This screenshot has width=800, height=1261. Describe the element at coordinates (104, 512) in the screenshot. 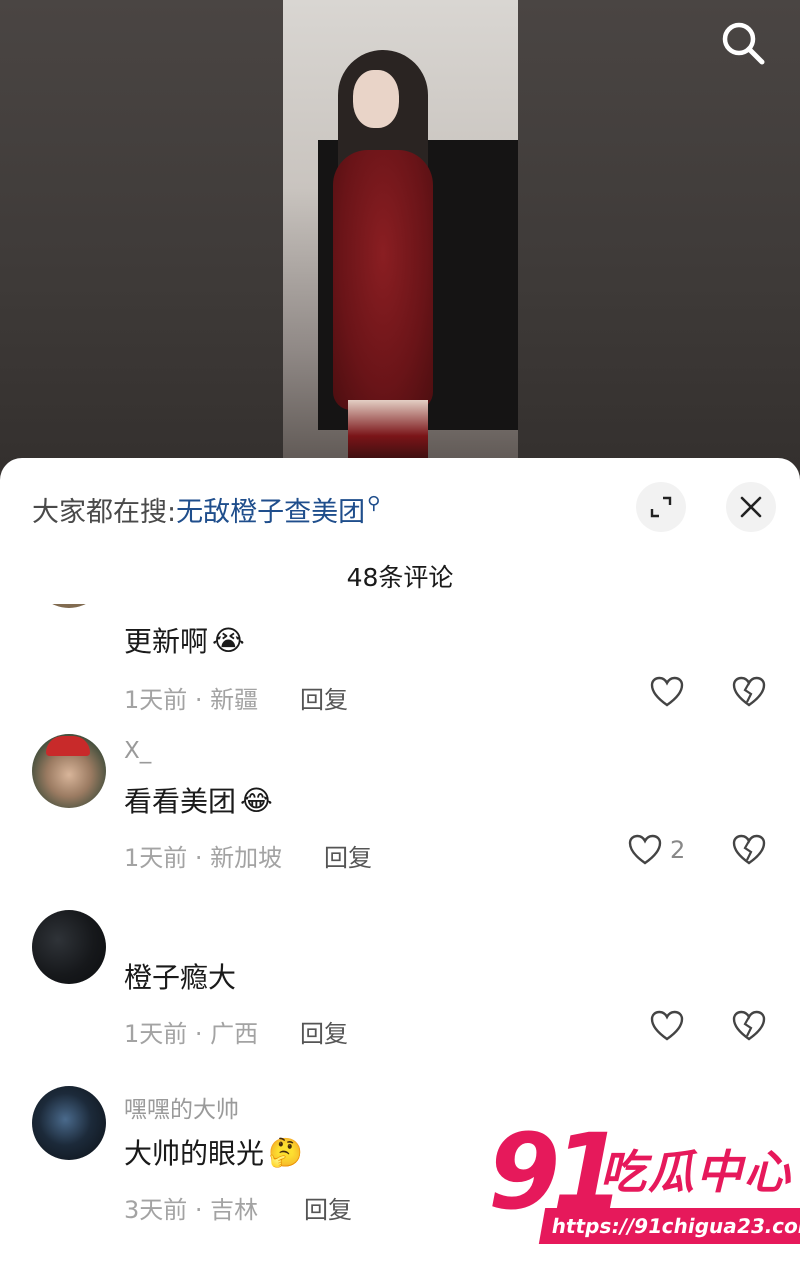

I see `hot-search-prefix: 大家都在搜:` at that location.